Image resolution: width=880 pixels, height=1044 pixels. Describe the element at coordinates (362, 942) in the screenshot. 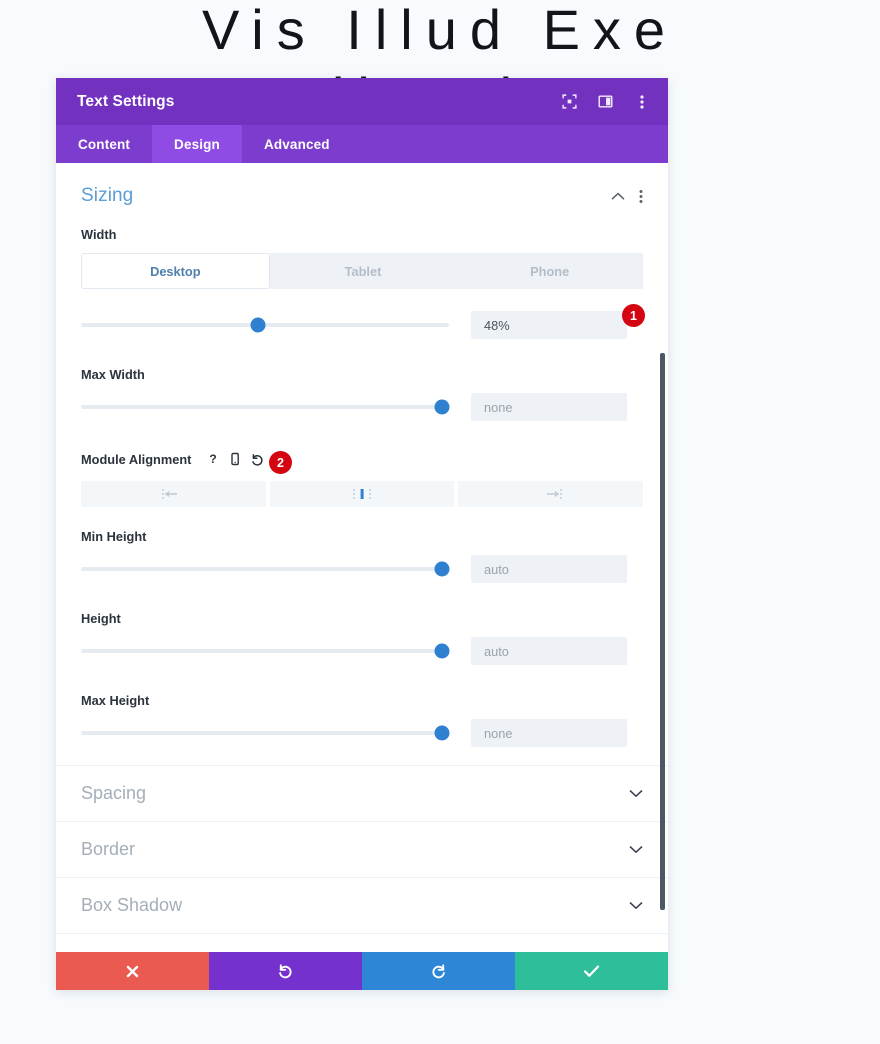

I see `section-filters: Filters` at that location.